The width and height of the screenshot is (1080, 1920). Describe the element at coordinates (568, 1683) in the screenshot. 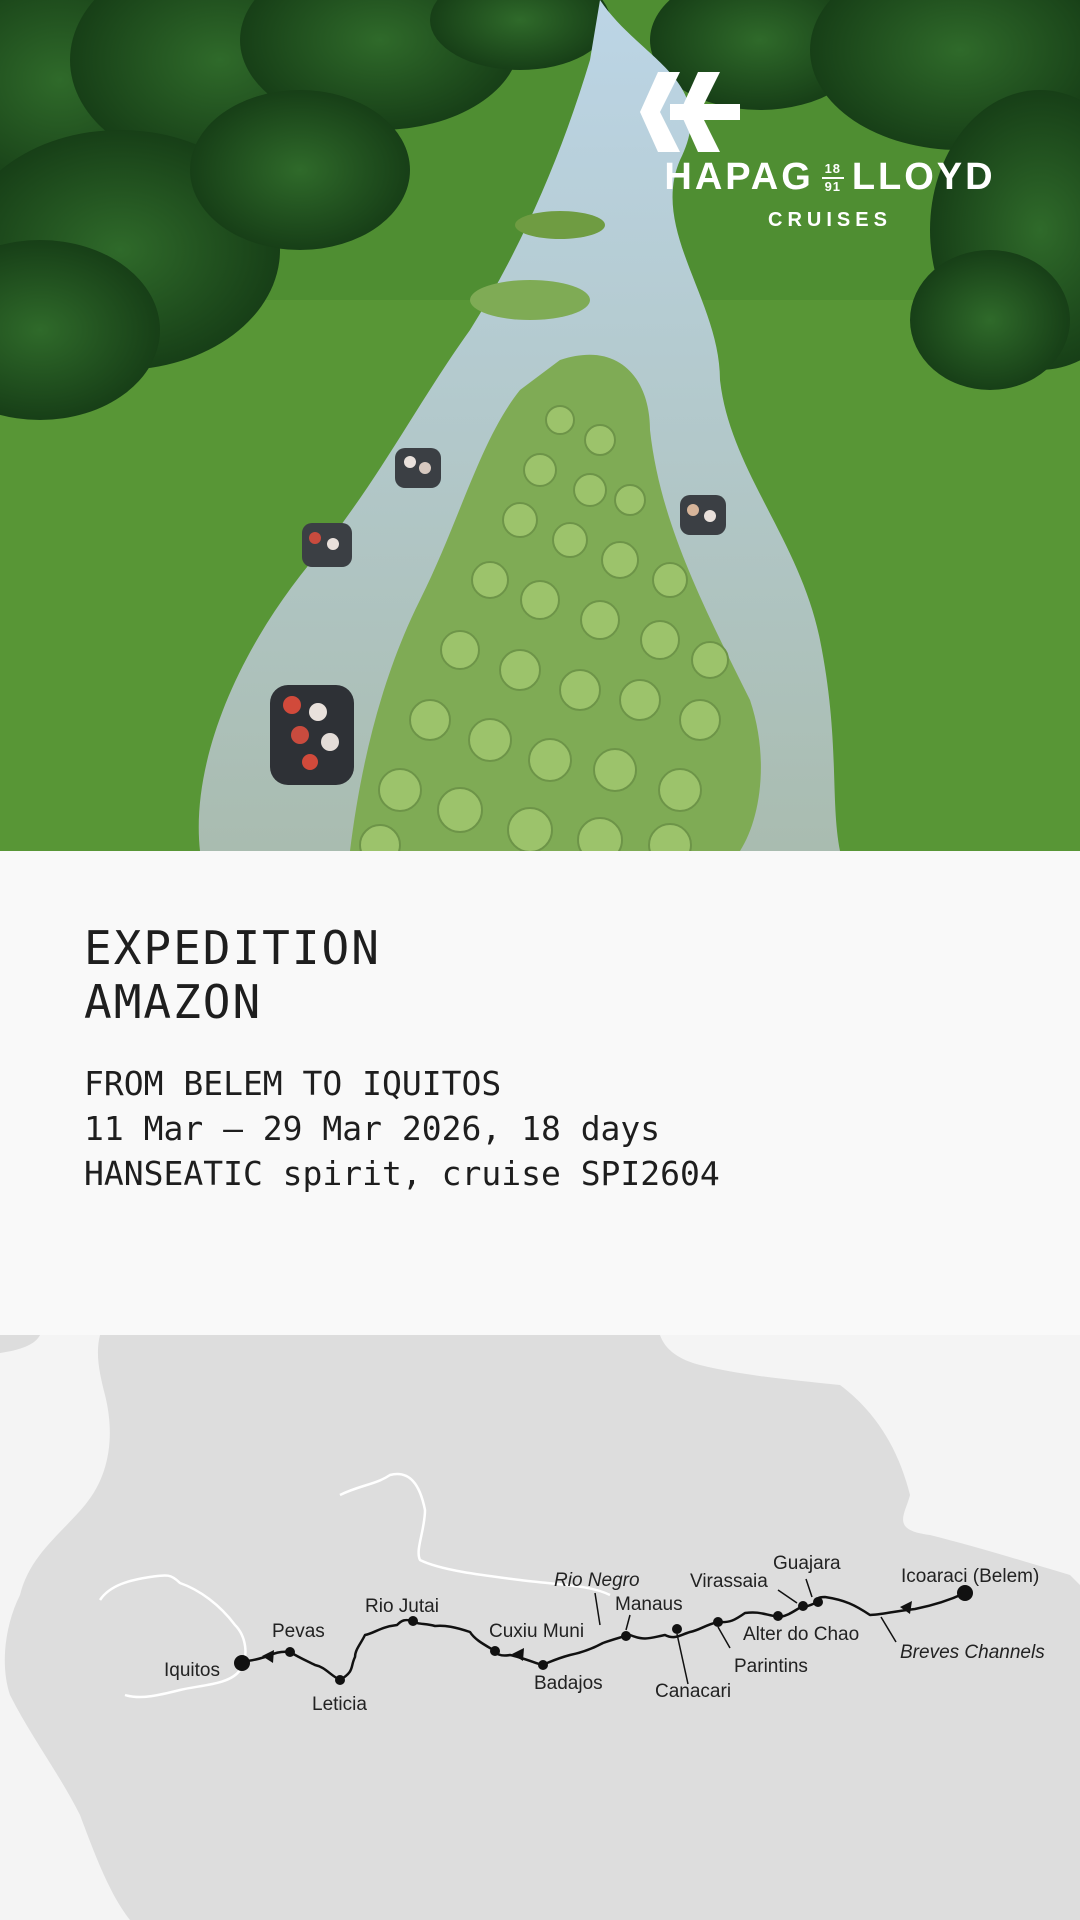

I see `label-badajos: Badajos` at that location.